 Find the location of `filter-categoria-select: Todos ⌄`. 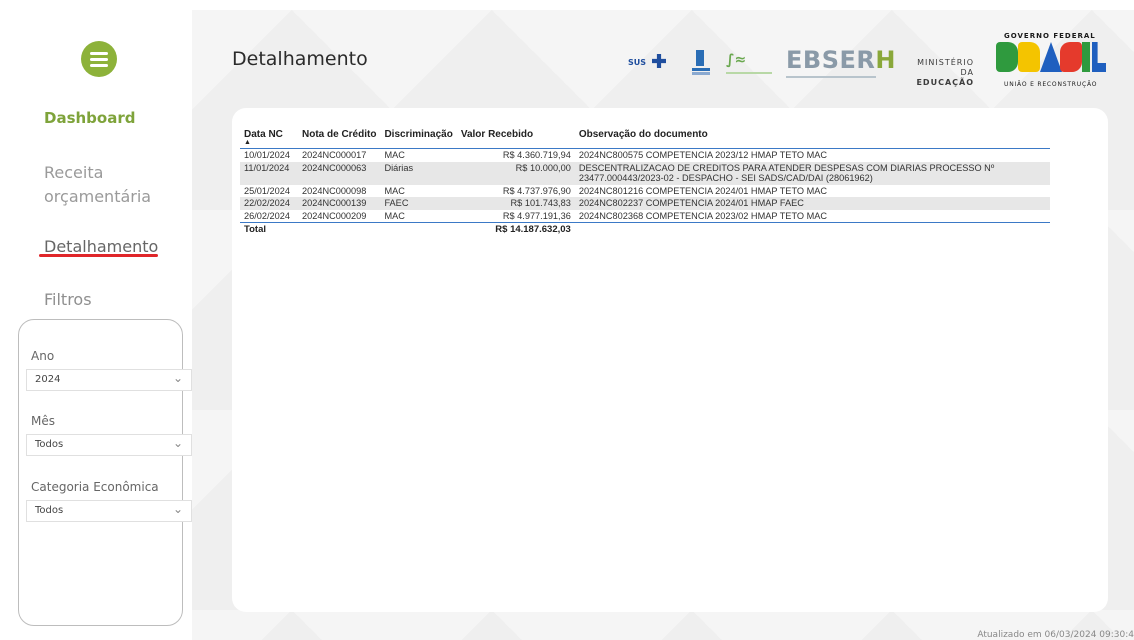

filter-categoria-select: Todos ⌄ is located at coordinates (109, 511).